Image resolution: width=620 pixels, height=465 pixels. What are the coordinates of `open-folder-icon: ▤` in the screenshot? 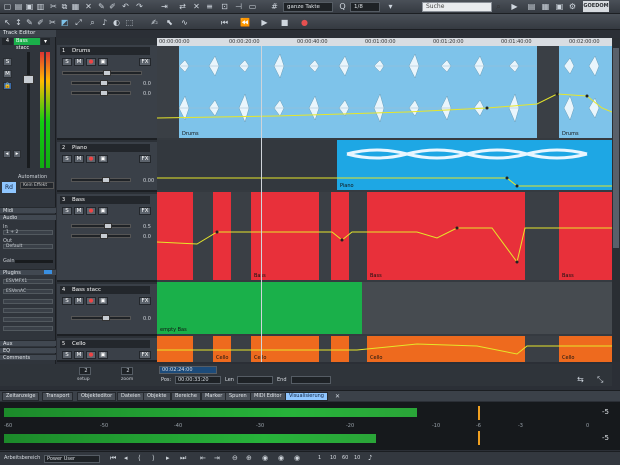 It's located at (18, 6).